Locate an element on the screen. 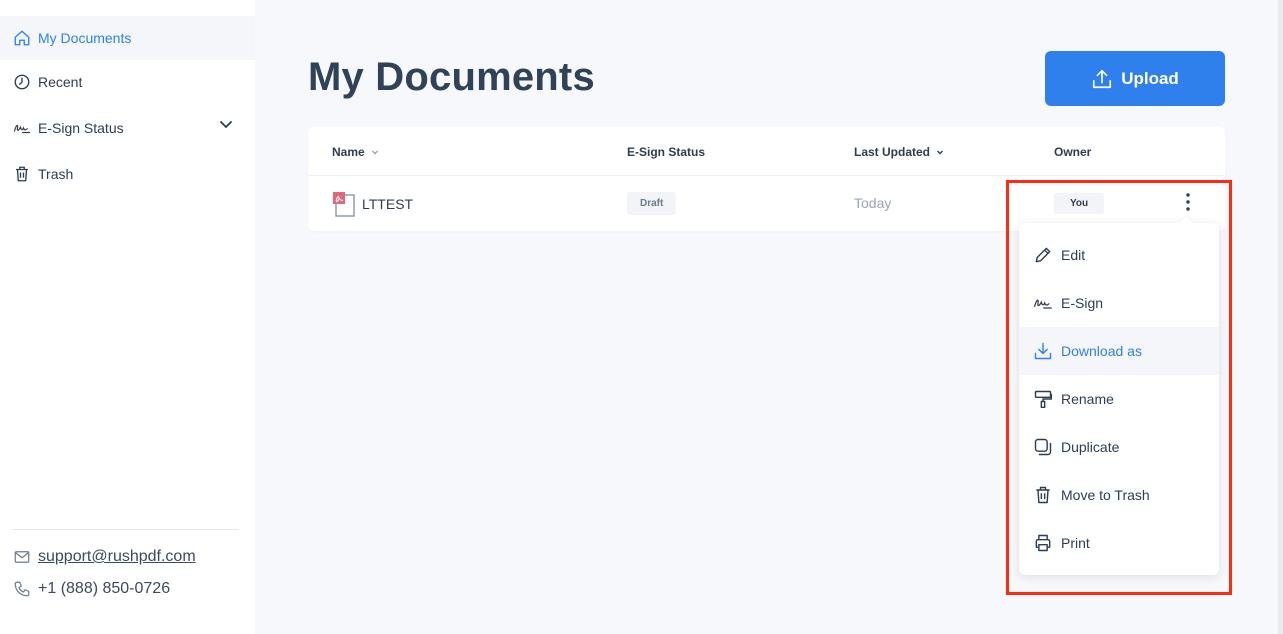 The image size is (1283, 634). table-row-name: LTTEST is located at coordinates (372, 204).